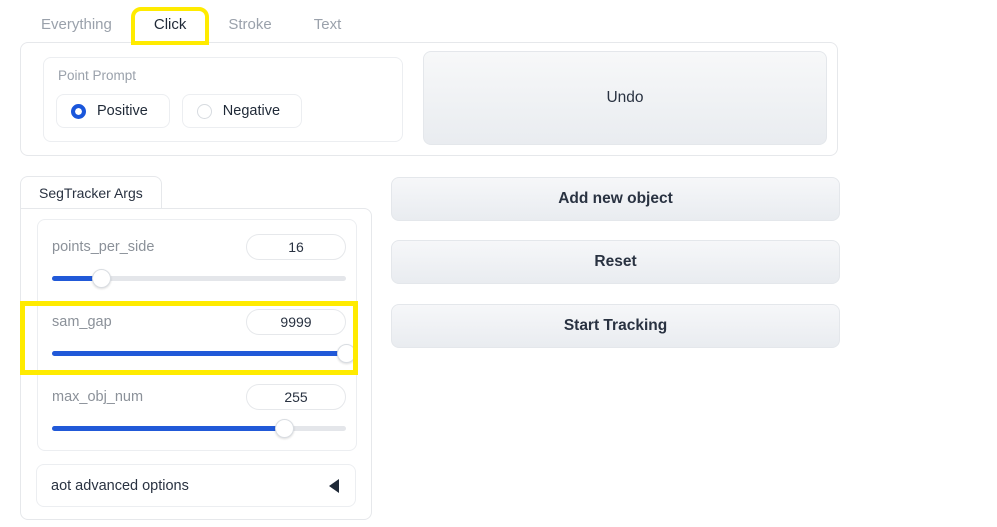 The width and height of the screenshot is (997, 527). What do you see at coordinates (346, 353) in the screenshot?
I see `slider-sam-gap-thumb` at bounding box center [346, 353].